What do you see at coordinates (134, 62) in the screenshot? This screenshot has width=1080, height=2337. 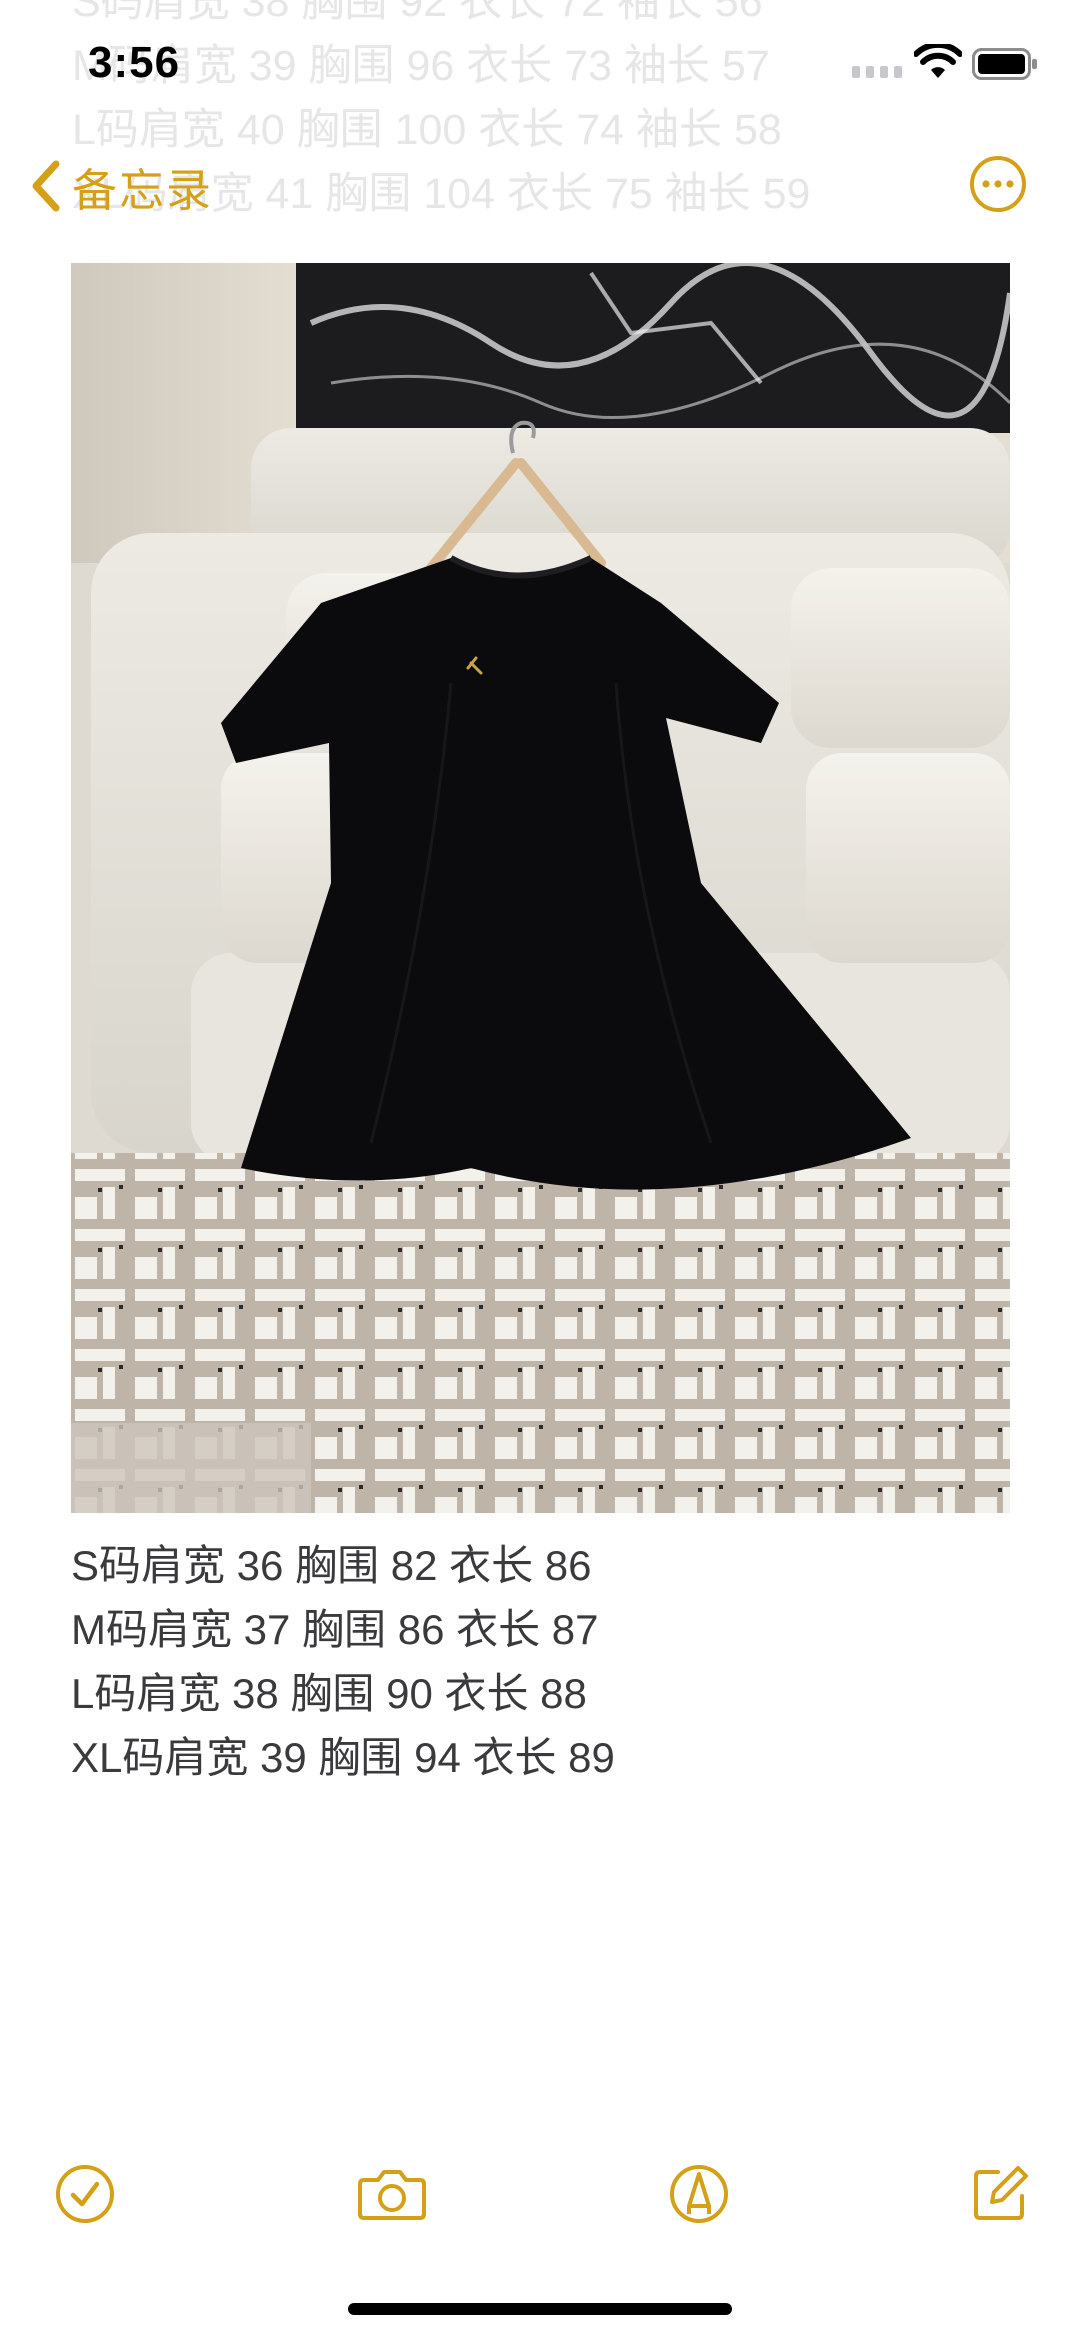 I see `status-time: 3:56` at bounding box center [134, 62].